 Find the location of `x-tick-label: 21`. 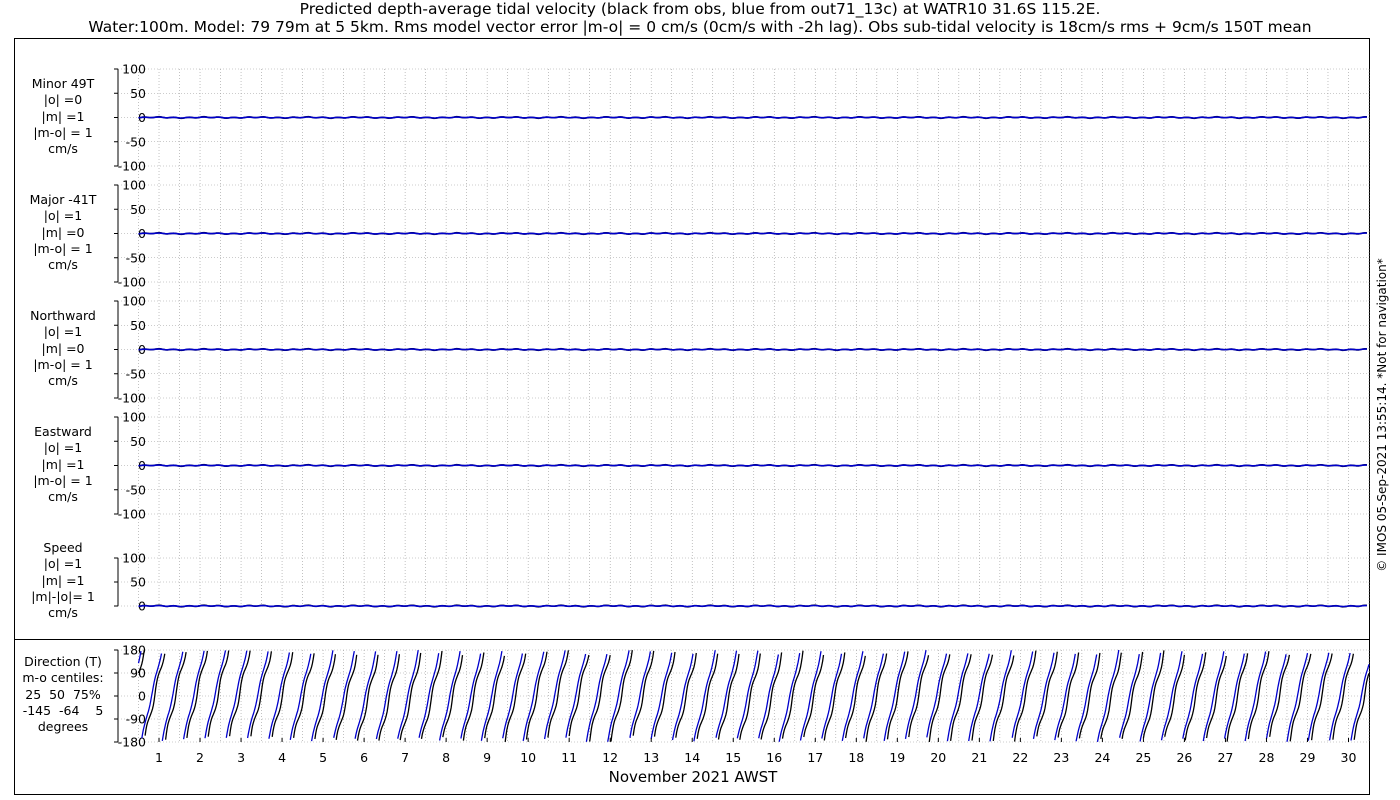

x-tick-label: 21 is located at coordinates (979, 757).